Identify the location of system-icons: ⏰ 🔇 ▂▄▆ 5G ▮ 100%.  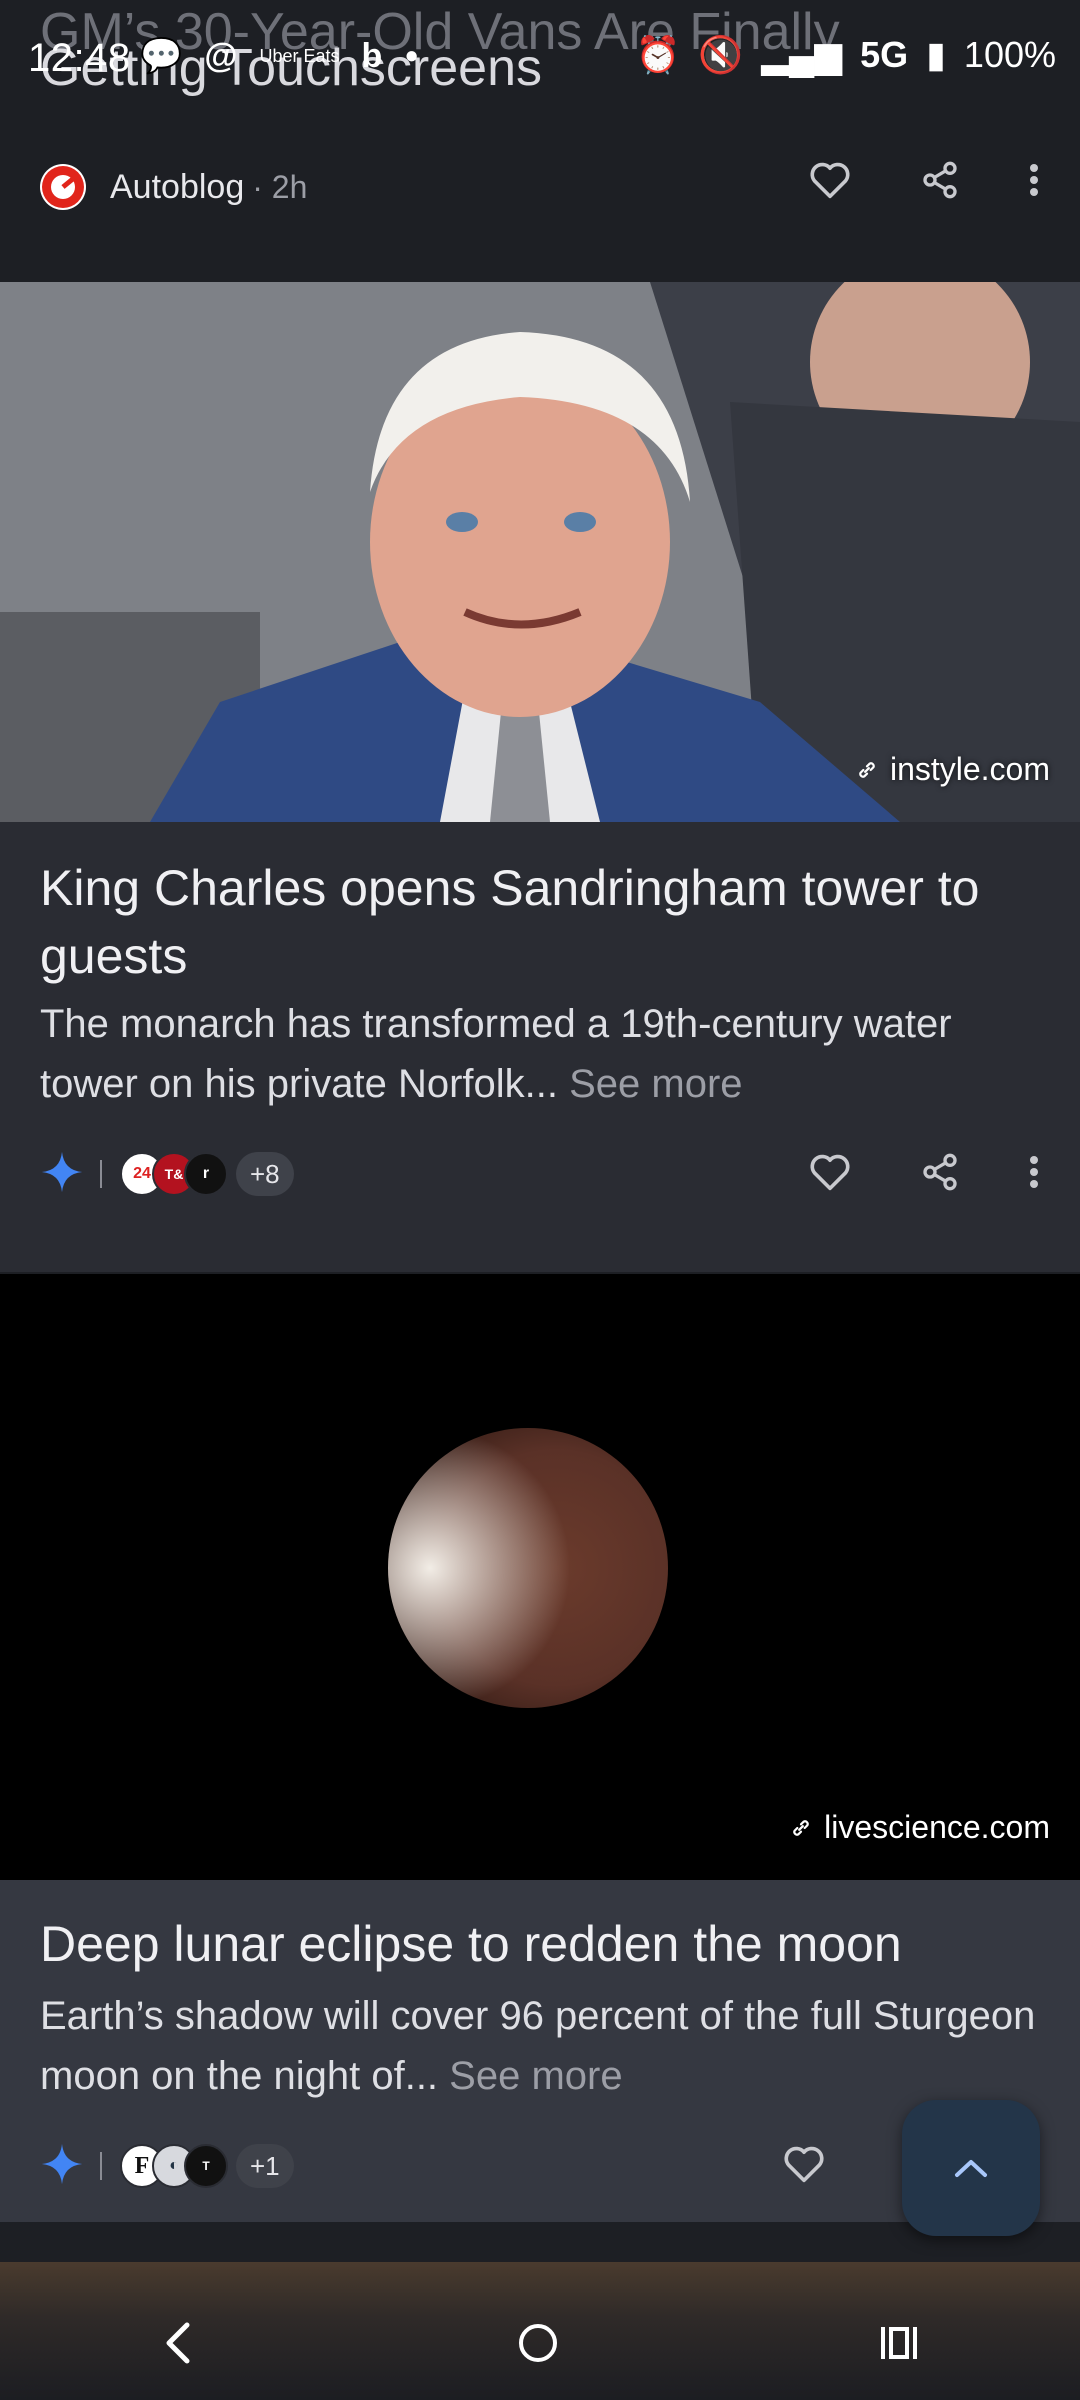
(846, 55).